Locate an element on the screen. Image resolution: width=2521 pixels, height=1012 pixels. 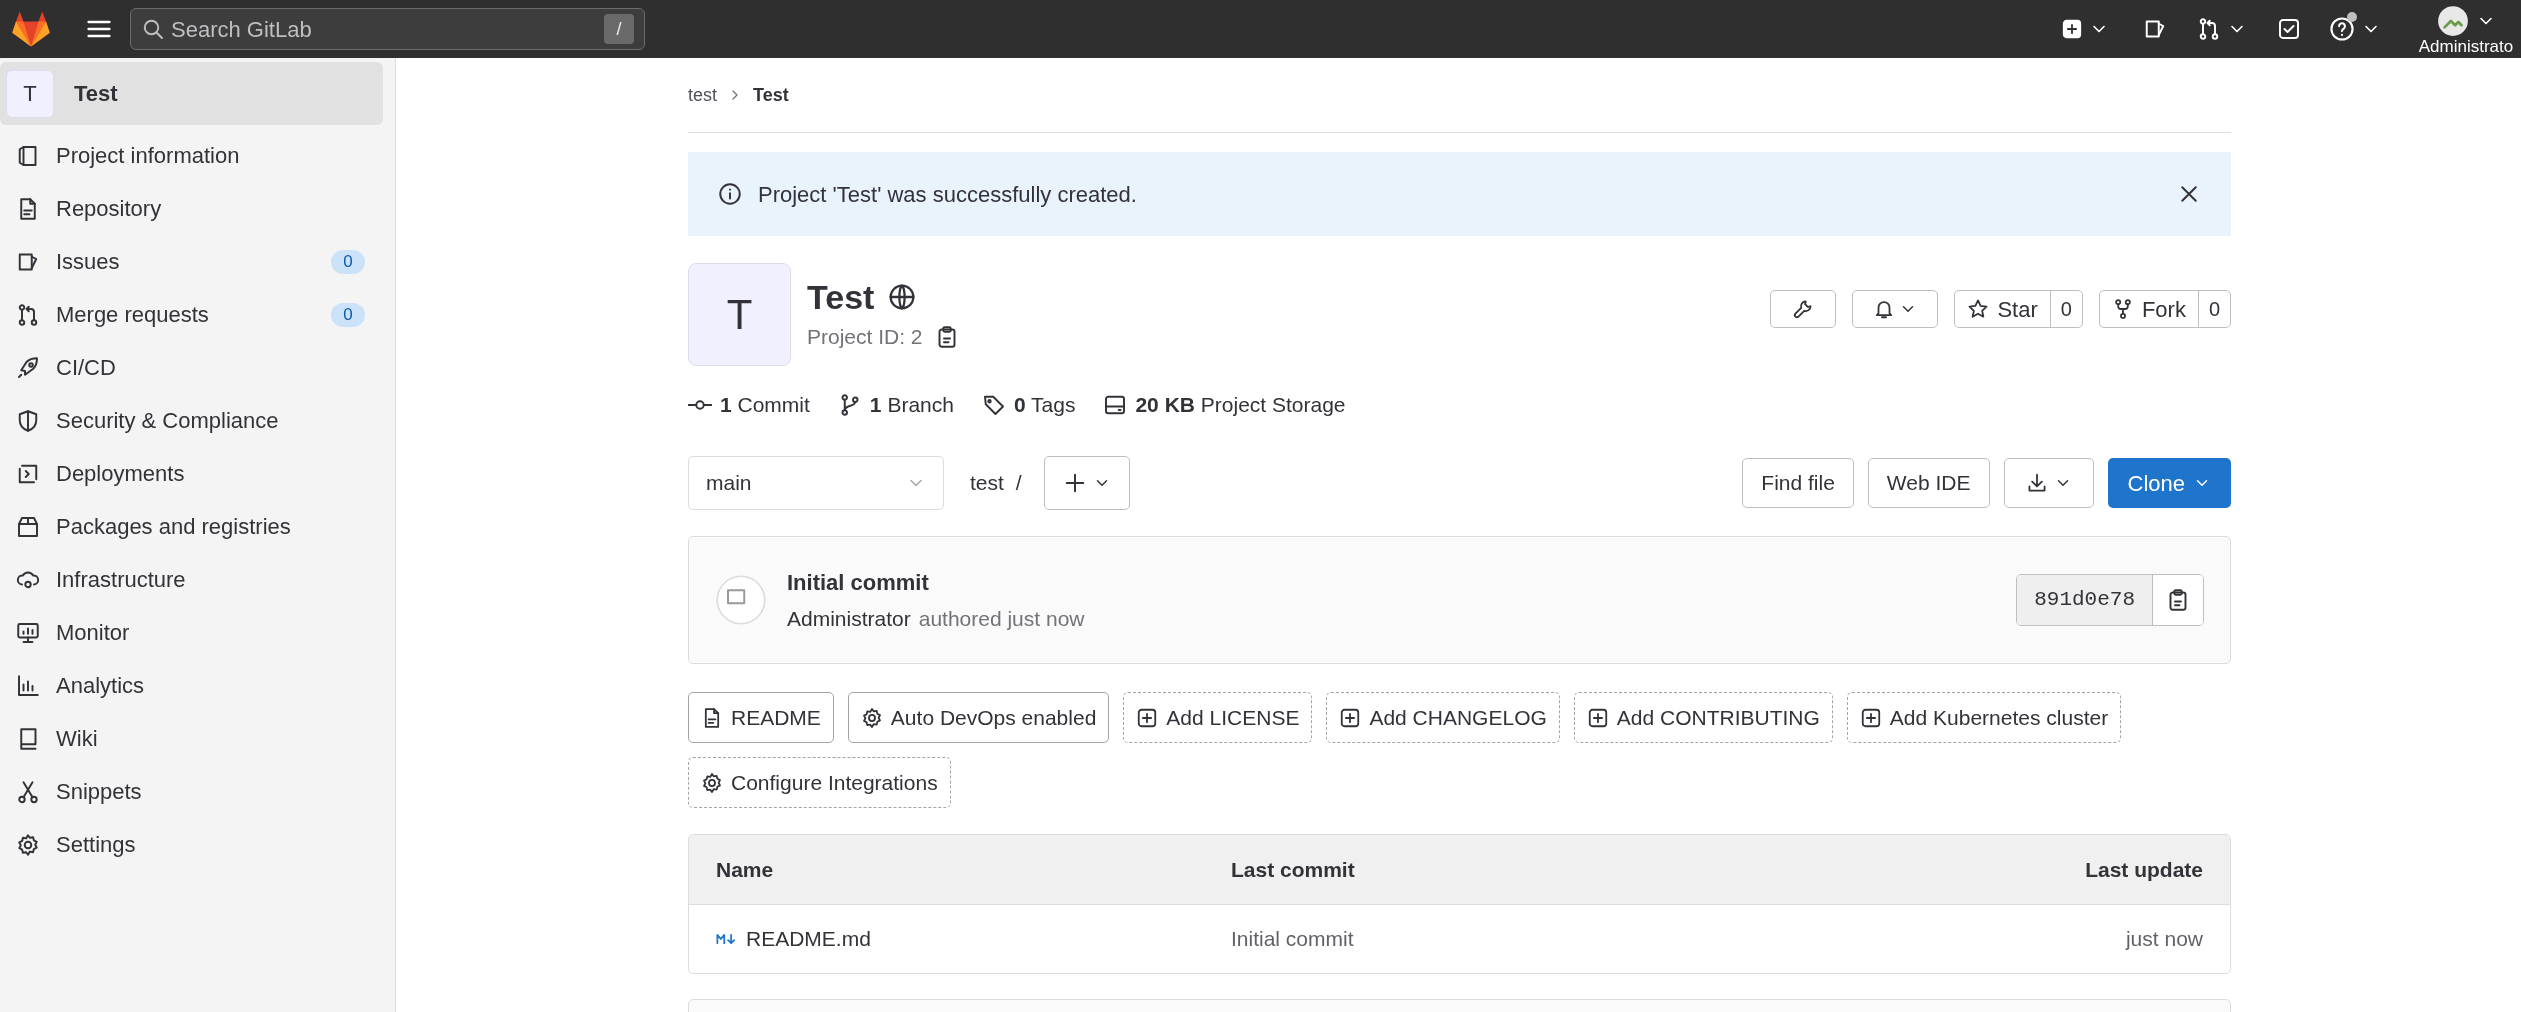
commit-link: Initial commit is located at coordinates (1567, 939).